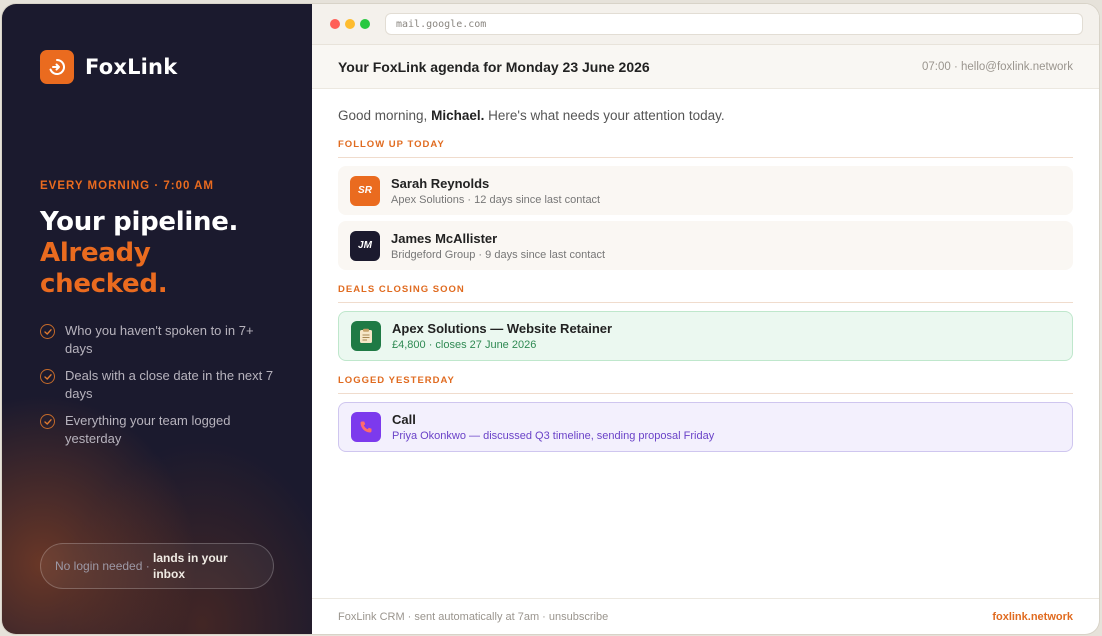  I want to click on phone-icon, so click(366, 427).